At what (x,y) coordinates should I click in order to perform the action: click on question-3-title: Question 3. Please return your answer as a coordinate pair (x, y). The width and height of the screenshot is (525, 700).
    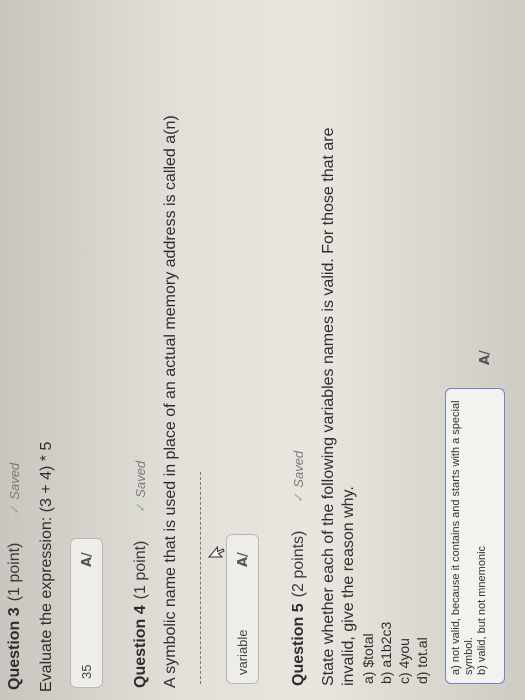
    Looking at the image, I should click on (14, 648).